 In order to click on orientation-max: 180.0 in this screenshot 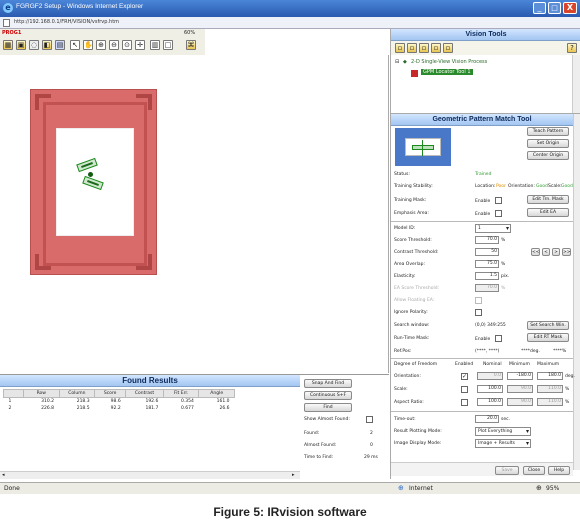, I will do `click(550, 376)`.